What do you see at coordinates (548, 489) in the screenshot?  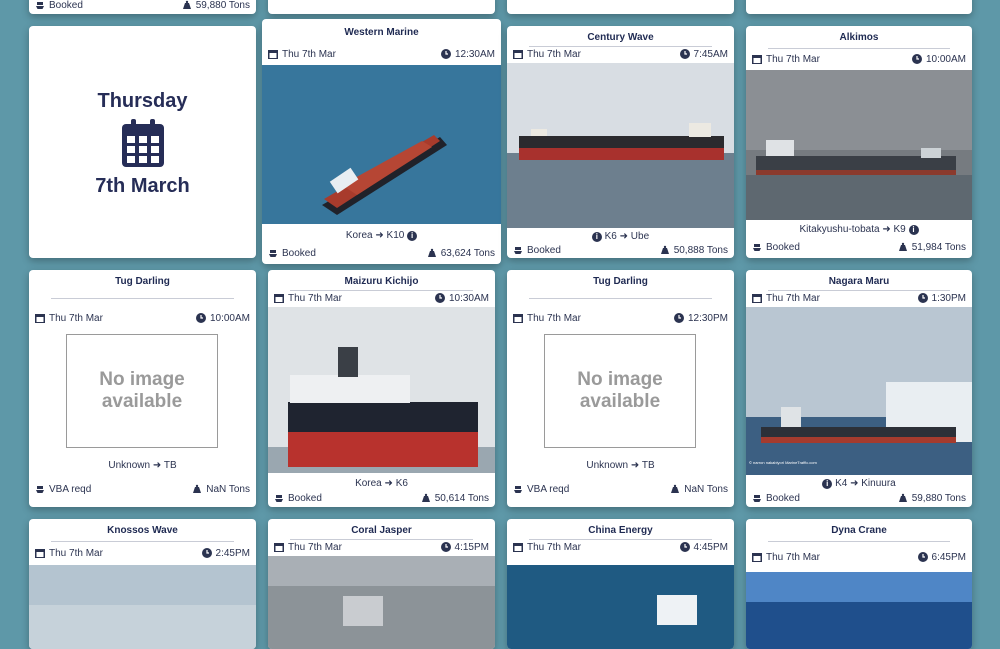 I see `status-label: VBA reqd` at bounding box center [548, 489].